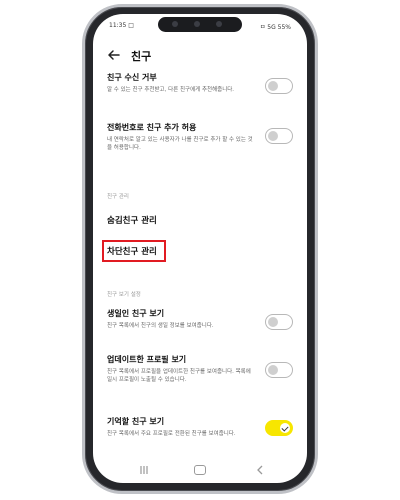 This screenshot has height=500, width=400. What do you see at coordinates (121, 25) in the screenshot?
I see `status-time: 11:35 □` at bounding box center [121, 25].